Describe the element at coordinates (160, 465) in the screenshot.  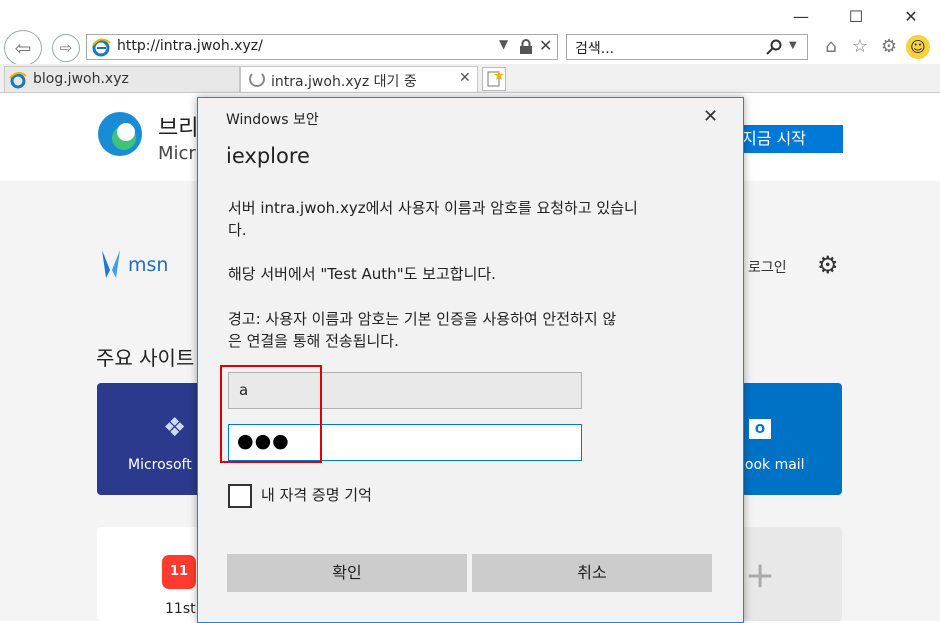
I see `tile-label: Microsoft` at that location.